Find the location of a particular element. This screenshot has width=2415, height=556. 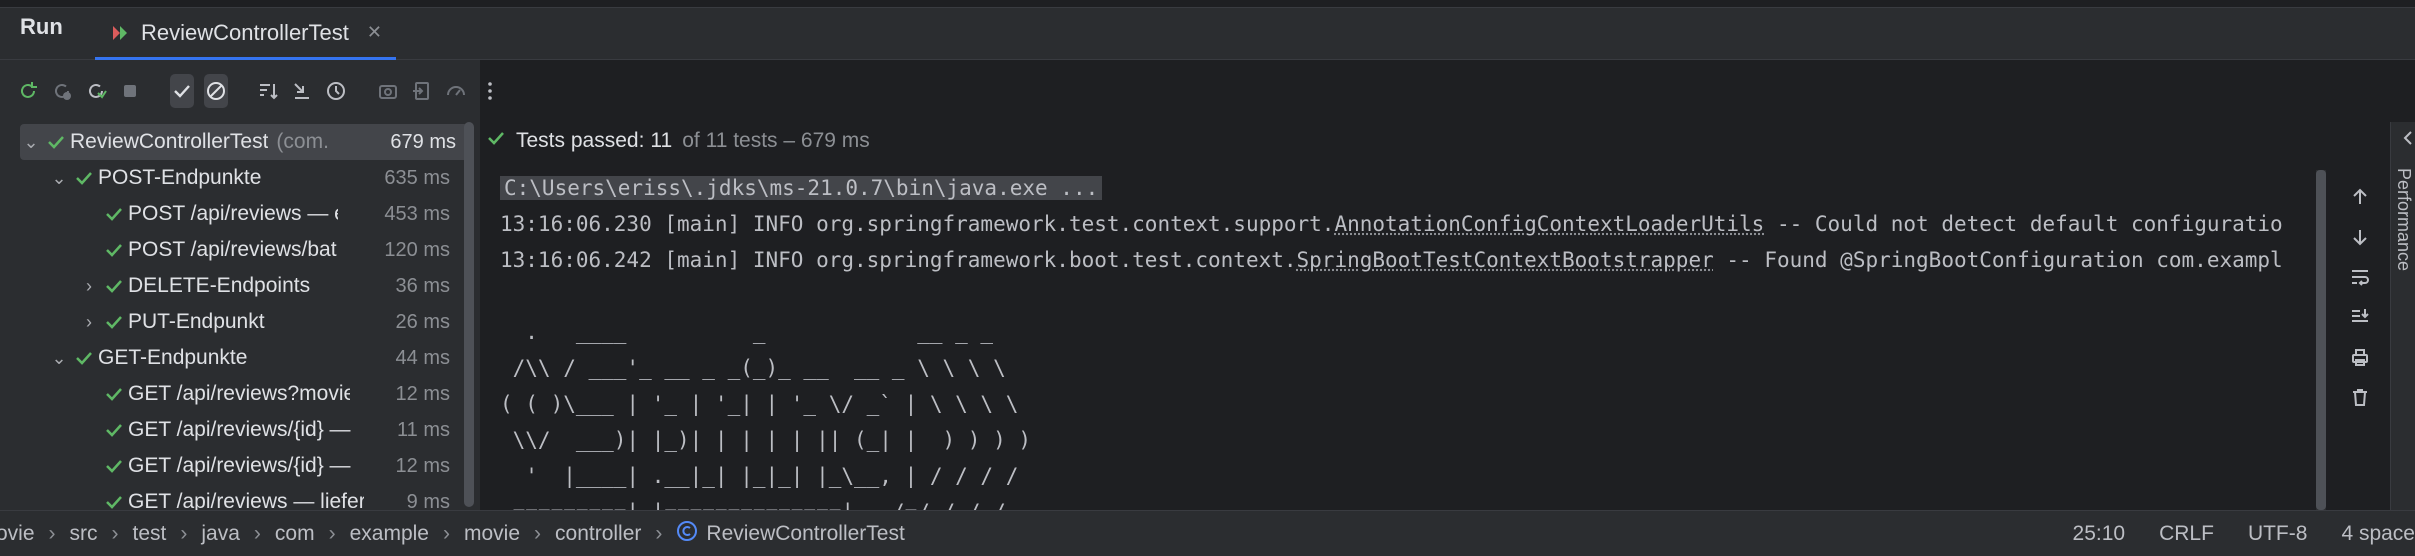

test-name: POST /api/reviews — e is located at coordinates (233, 214).